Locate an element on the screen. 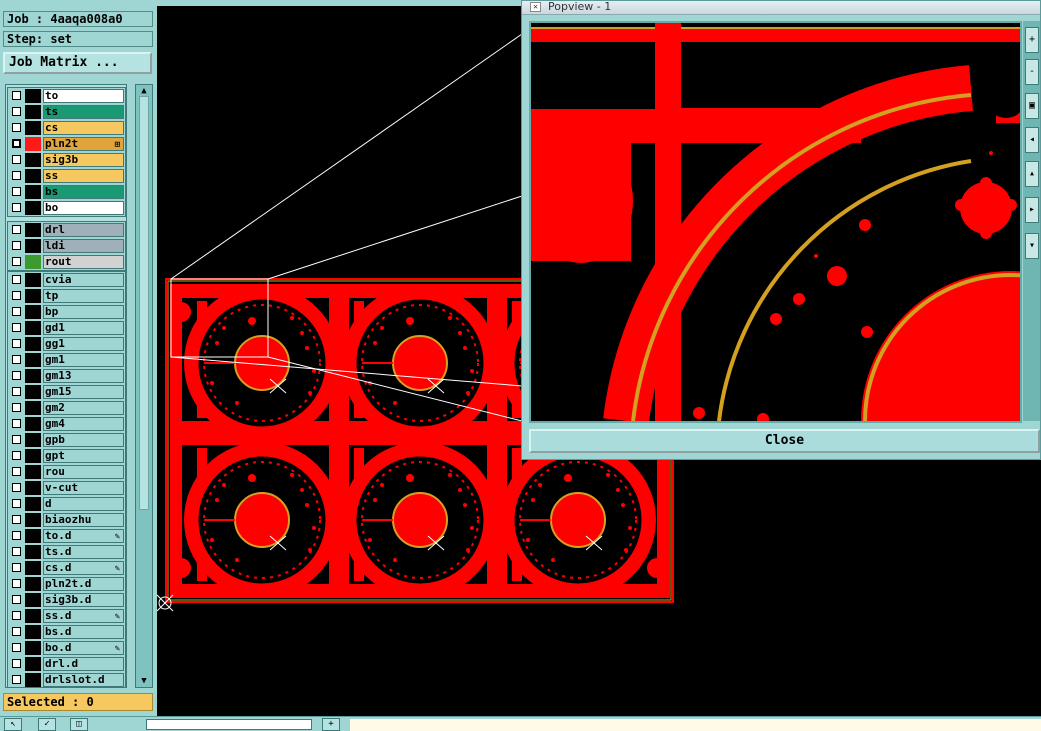  layer-row: drl.d is located at coordinates (66, 664).